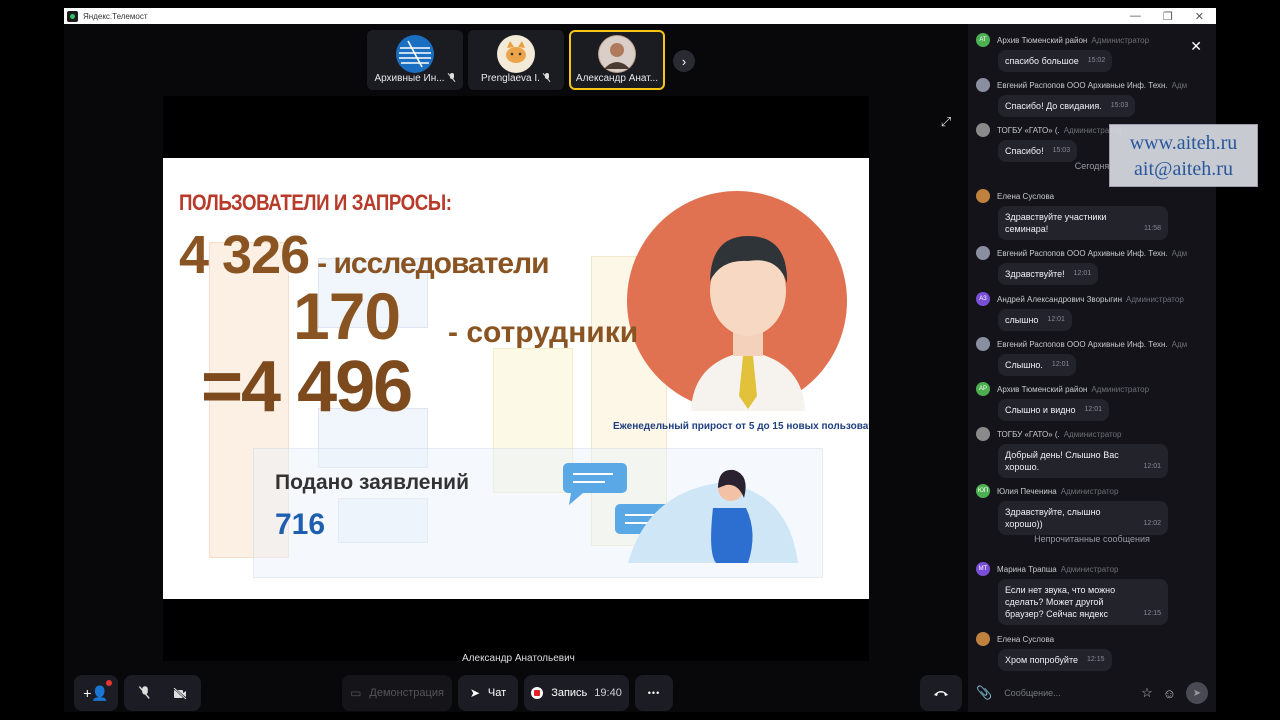  I want to click on notification-dot, so click(109, 683).